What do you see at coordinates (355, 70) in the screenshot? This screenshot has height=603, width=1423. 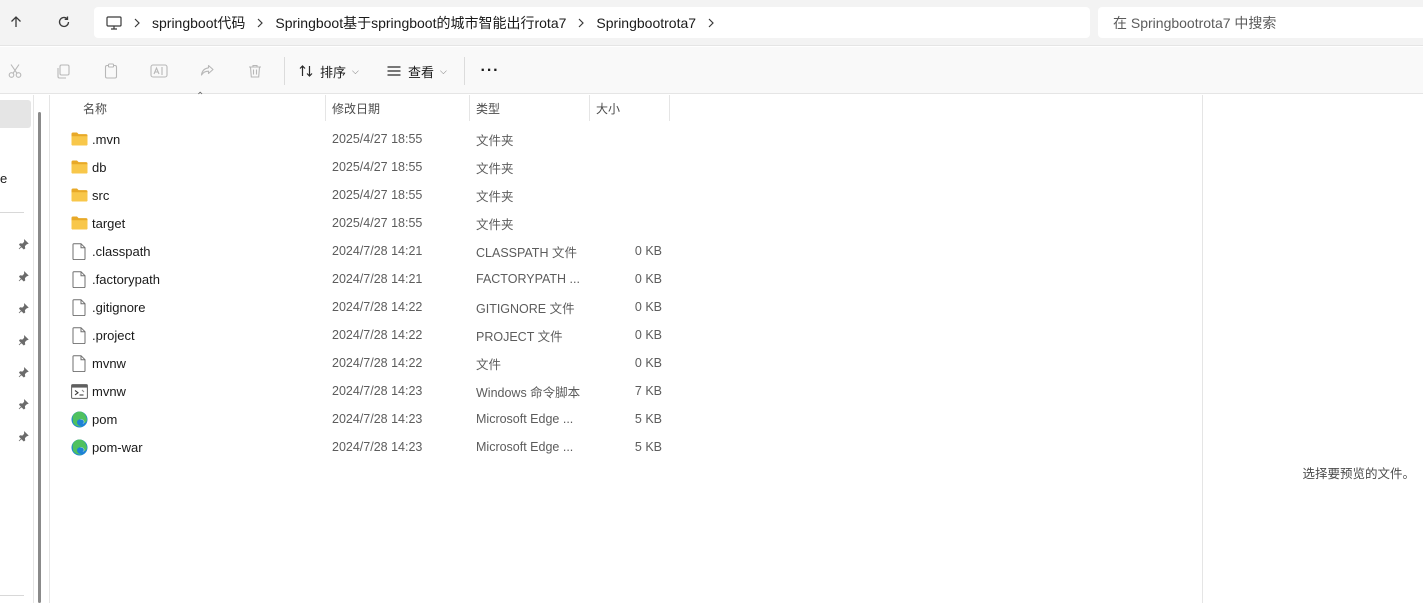 I see `chevron-down-icon: ⌵` at bounding box center [355, 70].